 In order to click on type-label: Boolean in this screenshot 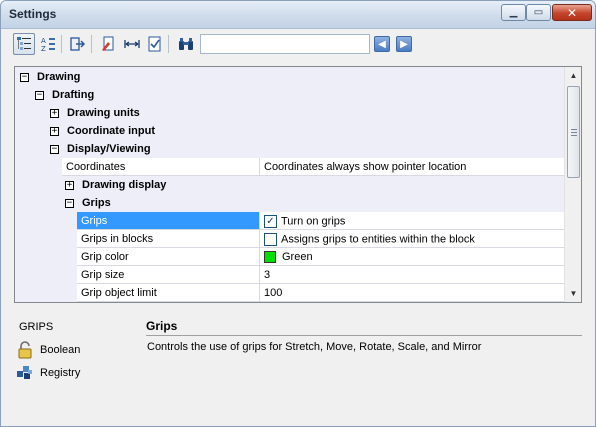, I will do `click(60, 350)`.